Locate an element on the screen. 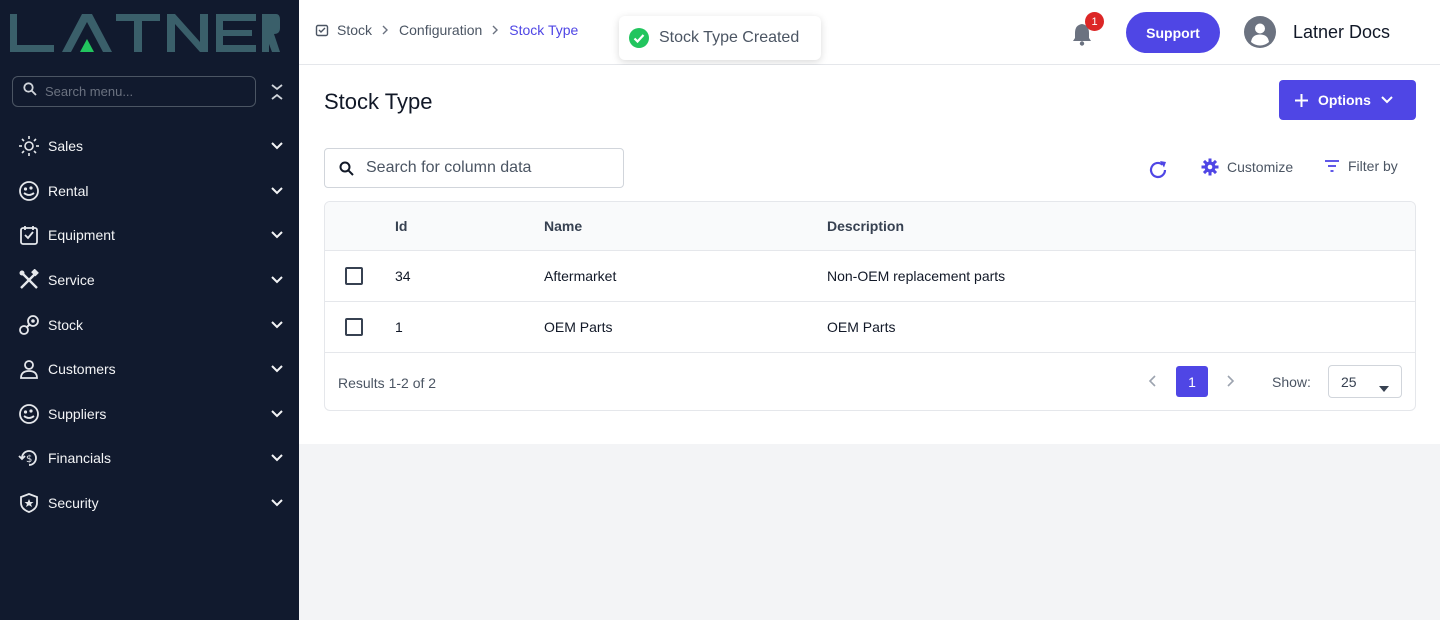 The width and height of the screenshot is (1440, 620). success-toast: Stock Type Created is located at coordinates (720, 38).